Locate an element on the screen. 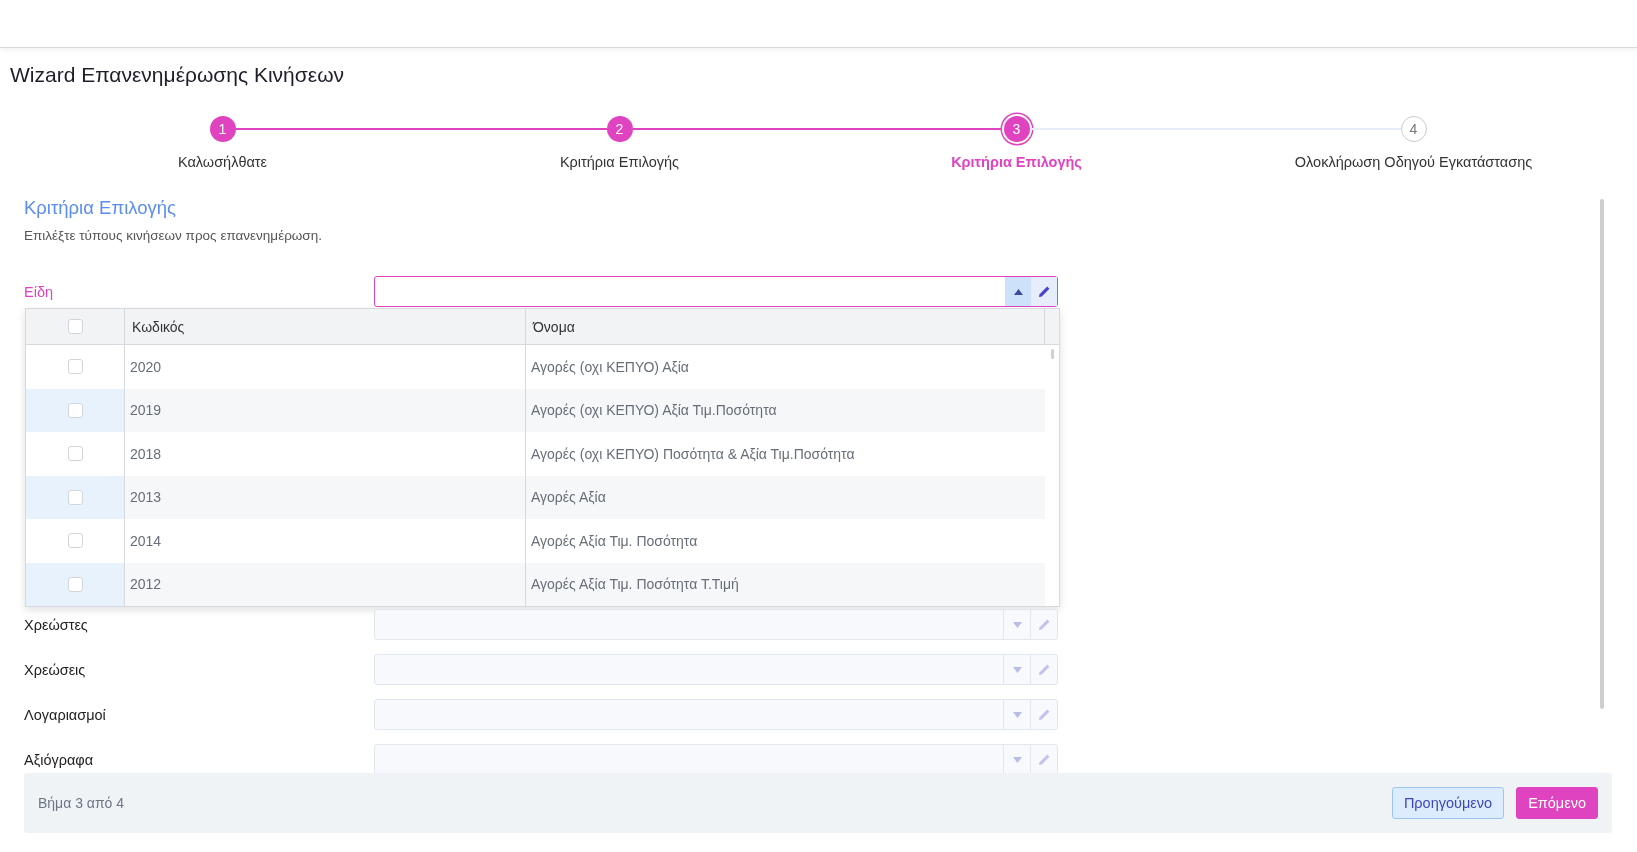 The image size is (1637, 852). code-cell: 2020 is located at coordinates (325, 367).